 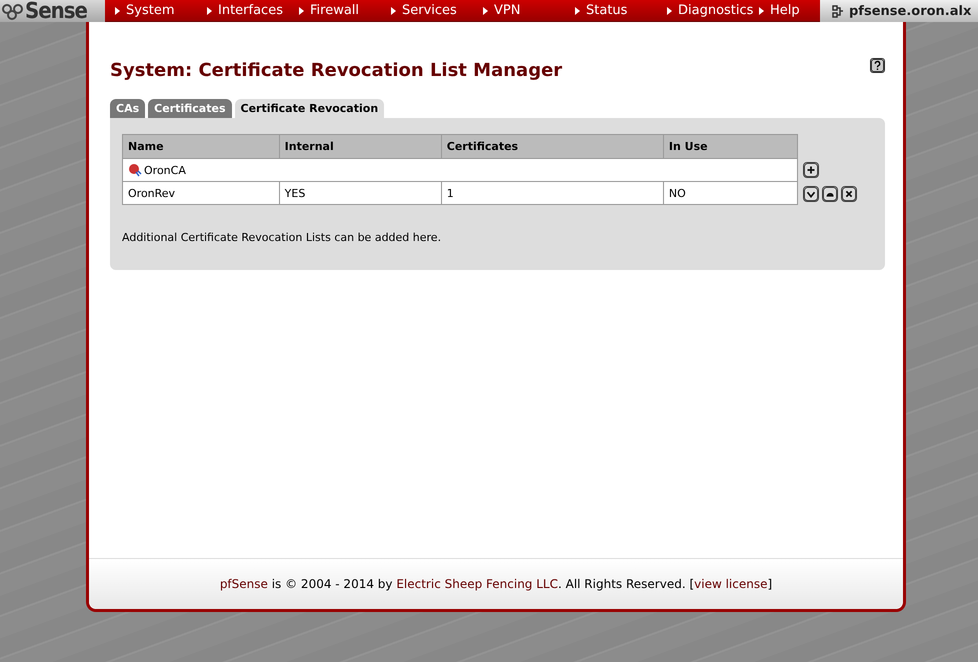 What do you see at coordinates (877, 65) in the screenshot?
I see `help-icon` at bounding box center [877, 65].